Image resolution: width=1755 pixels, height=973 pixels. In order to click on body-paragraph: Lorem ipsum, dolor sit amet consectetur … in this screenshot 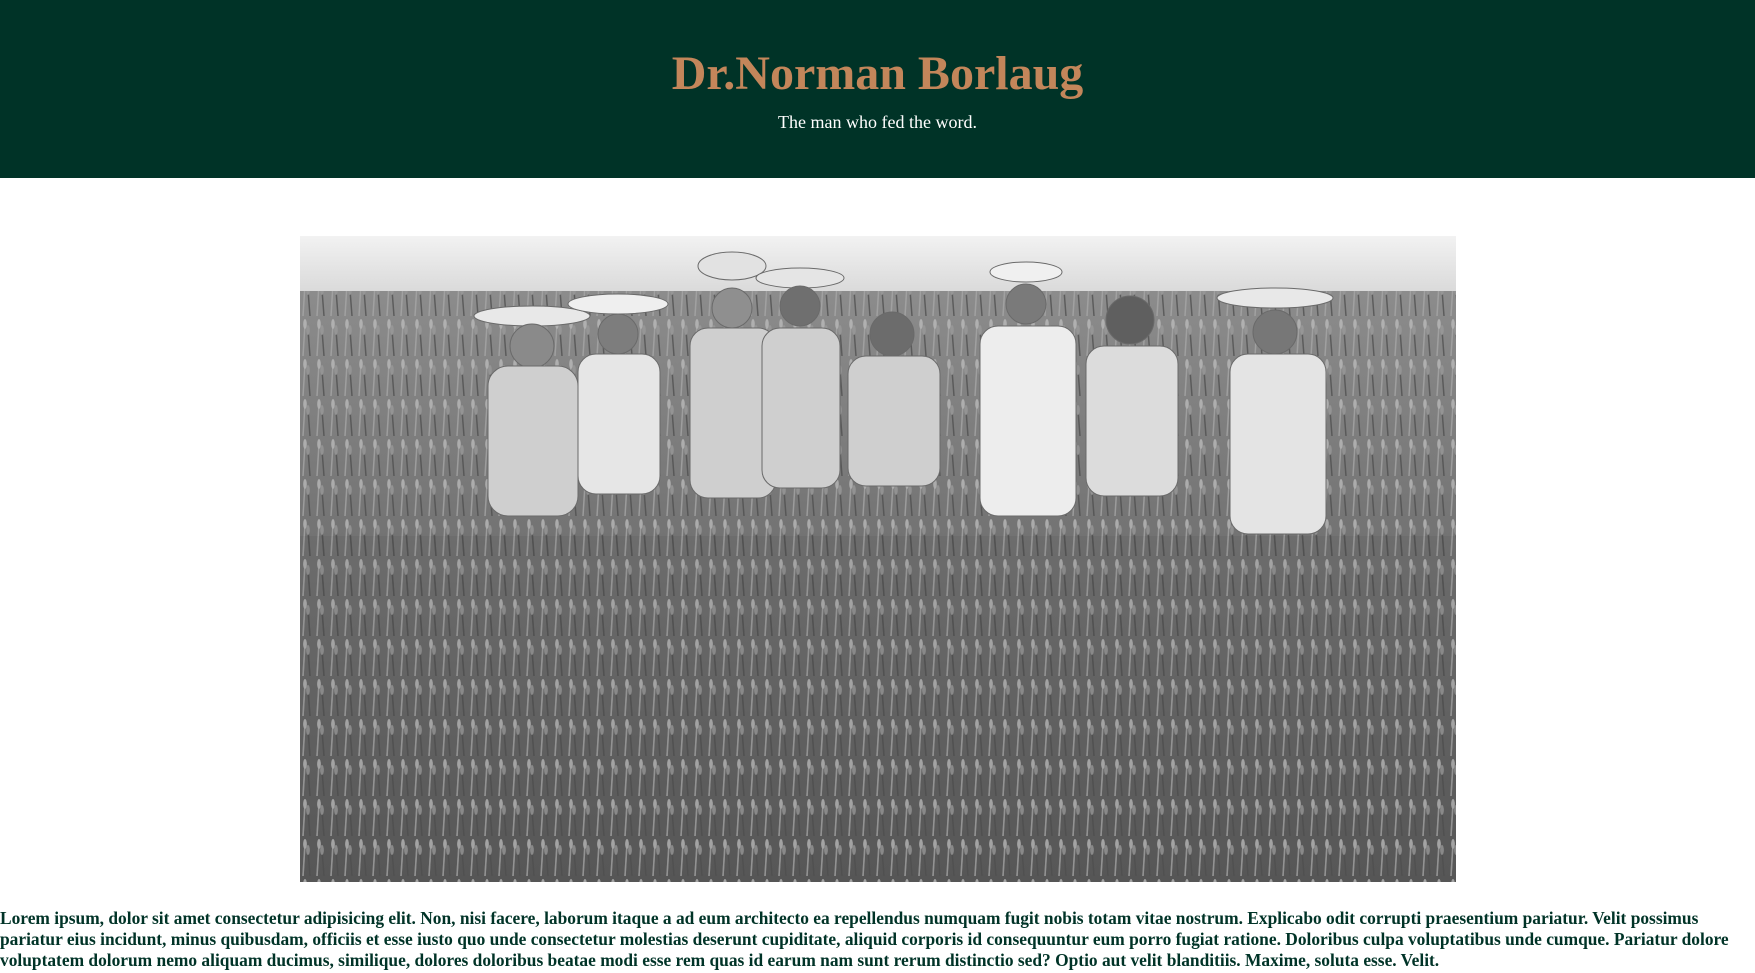, I will do `click(864, 939)`.